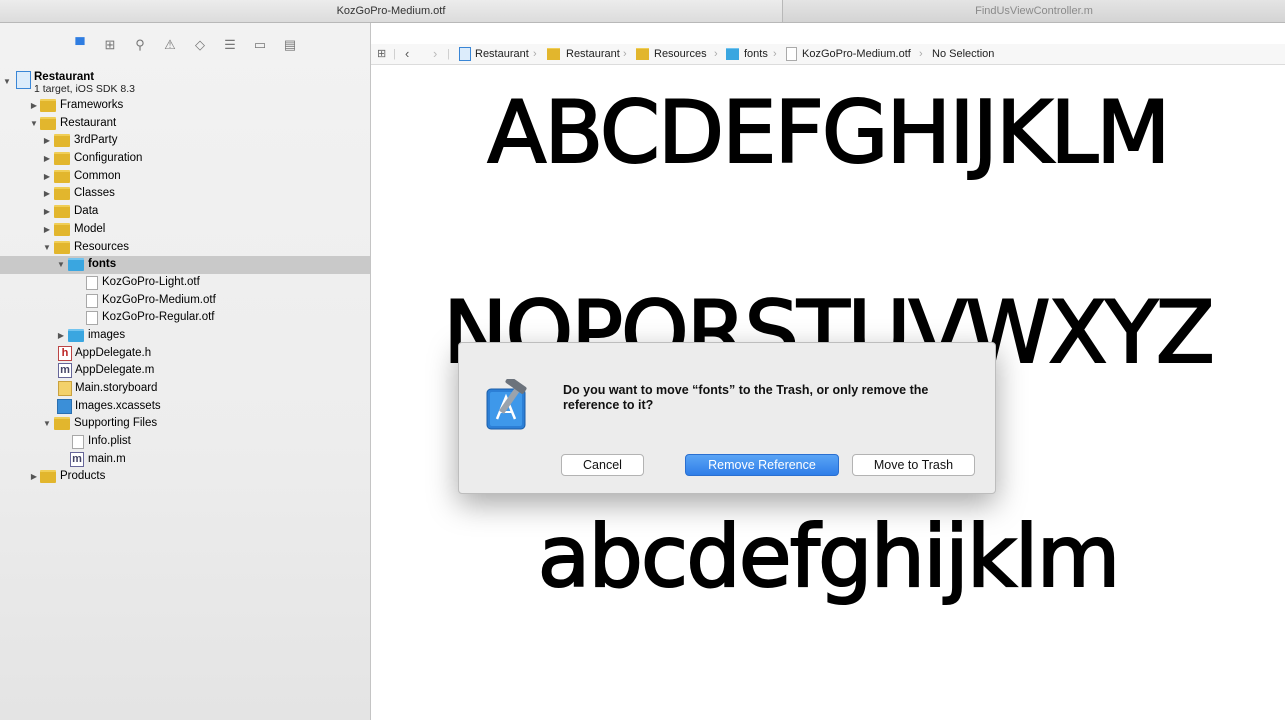 The width and height of the screenshot is (1285, 720). Describe the element at coordinates (963, 54) in the screenshot. I see `breadcrumb-selection: No Selection` at that location.